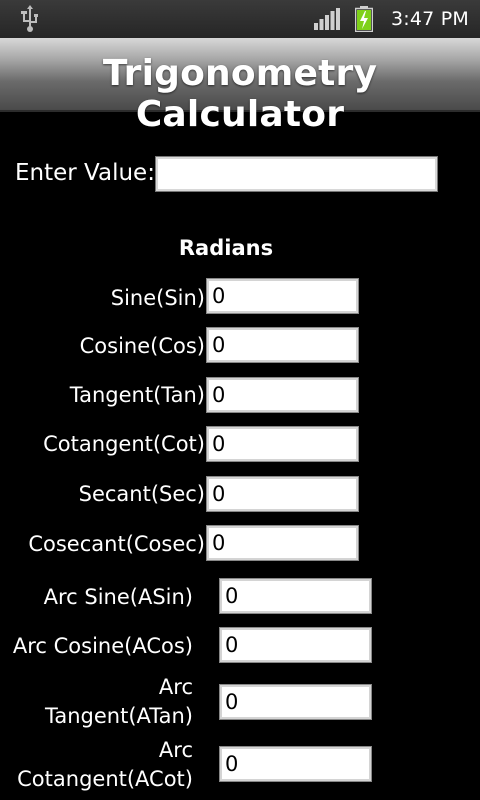  What do you see at coordinates (240, 19) in the screenshot?
I see `status-bar: 3:47 PM` at bounding box center [240, 19].